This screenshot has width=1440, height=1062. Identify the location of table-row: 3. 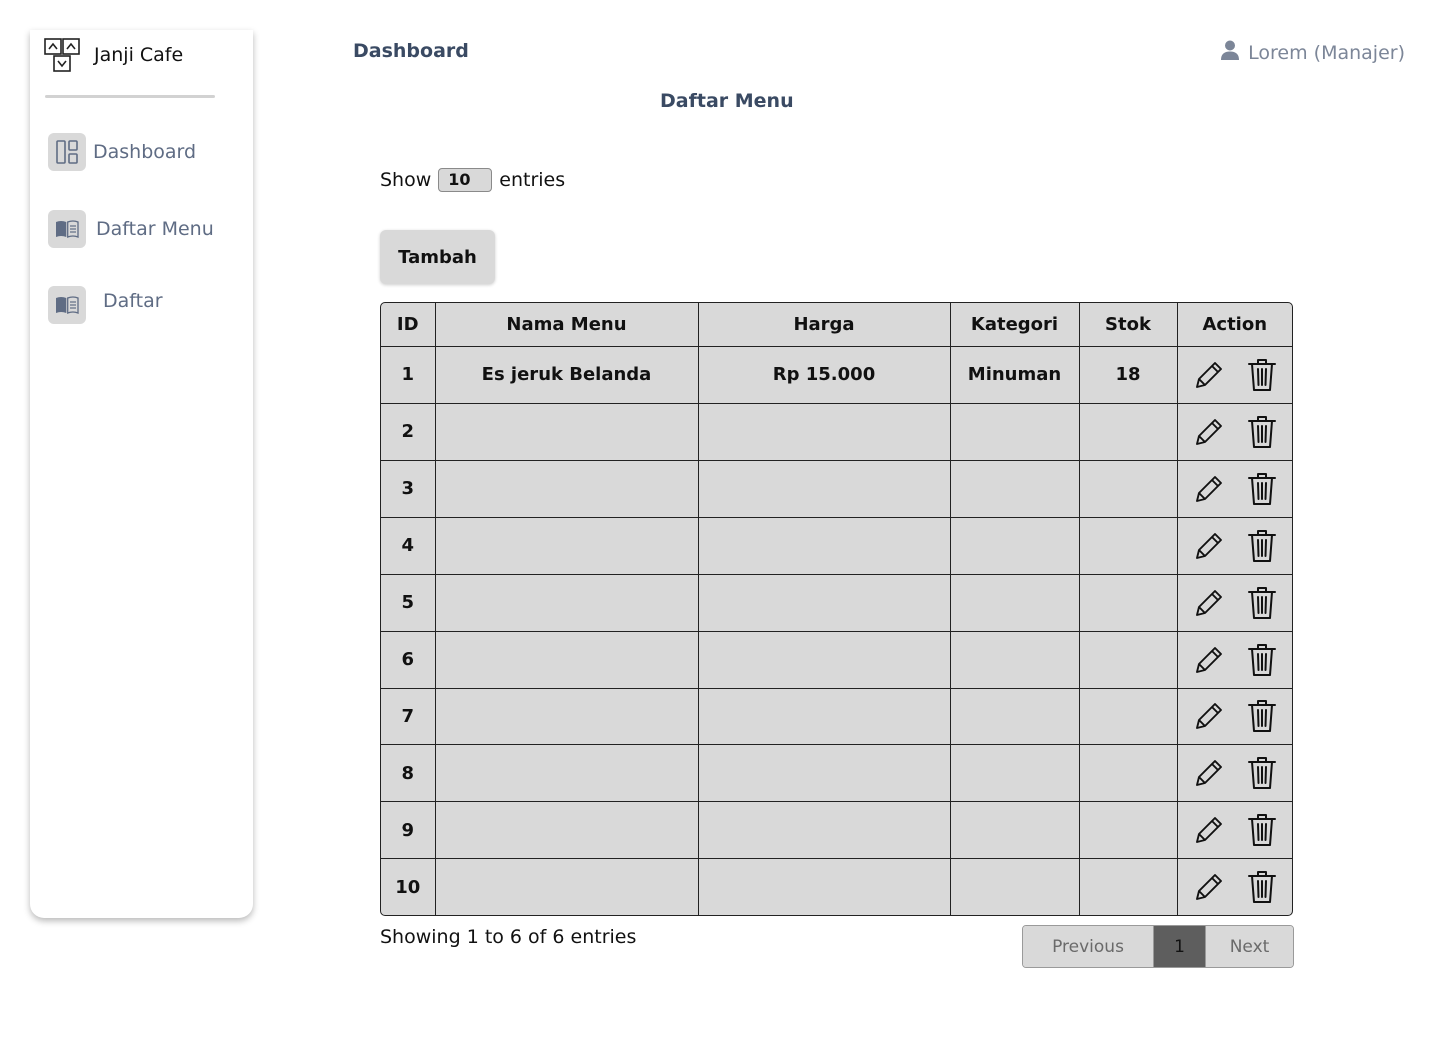
(836, 489).